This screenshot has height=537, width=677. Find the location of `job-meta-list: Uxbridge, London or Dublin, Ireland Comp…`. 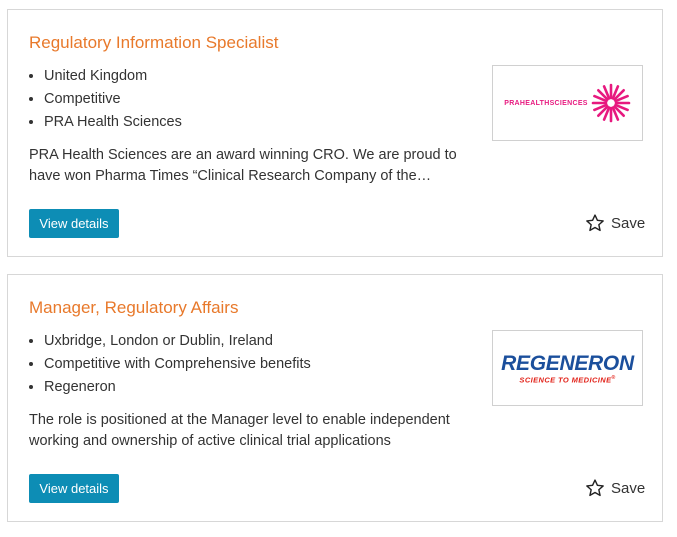

job-meta-list: Uxbridge, London or Dublin, Ireland Comp… is located at coordinates (168, 364).